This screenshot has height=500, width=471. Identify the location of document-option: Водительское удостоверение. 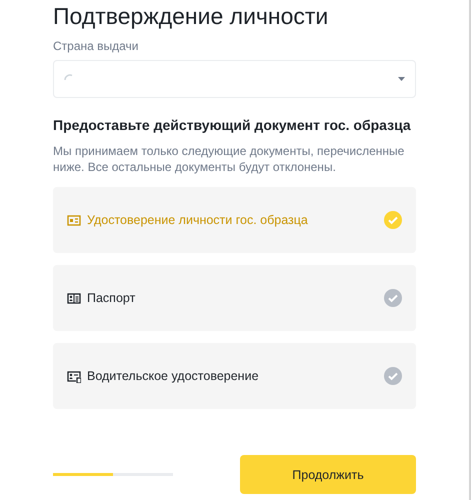
(234, 376).